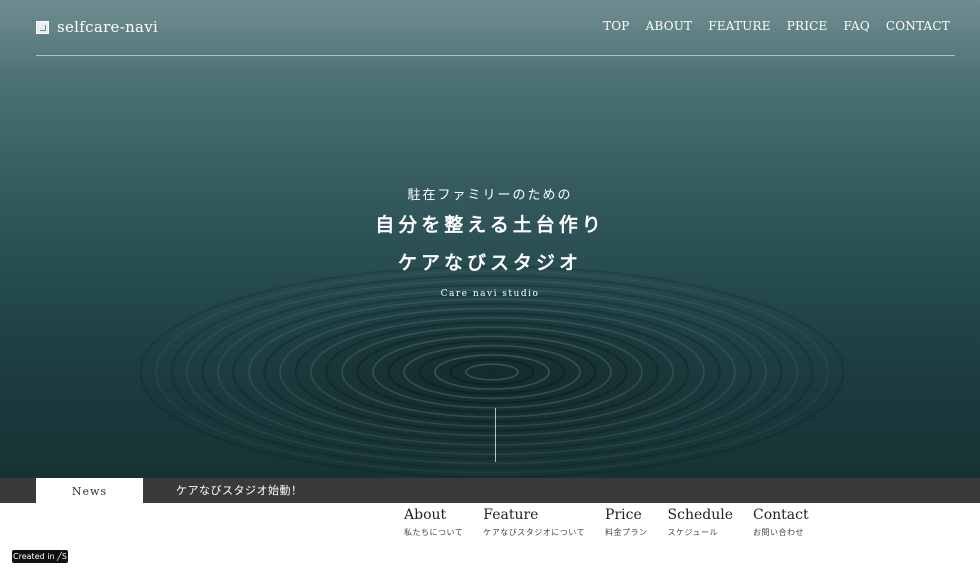 This screenshot has height=568, width=980. I want to click on section-nav-contact: Contact お問い合わせ, so click(781, 522).